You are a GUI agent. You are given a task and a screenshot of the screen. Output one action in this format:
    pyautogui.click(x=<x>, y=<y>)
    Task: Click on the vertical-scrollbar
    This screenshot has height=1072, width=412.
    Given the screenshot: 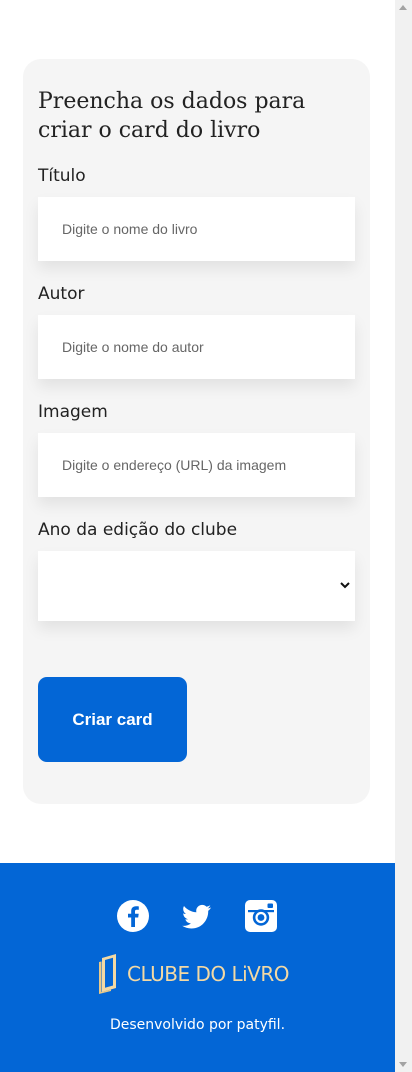 What is the action you would take?
    pyautogui.click(x=403, y=536)
    